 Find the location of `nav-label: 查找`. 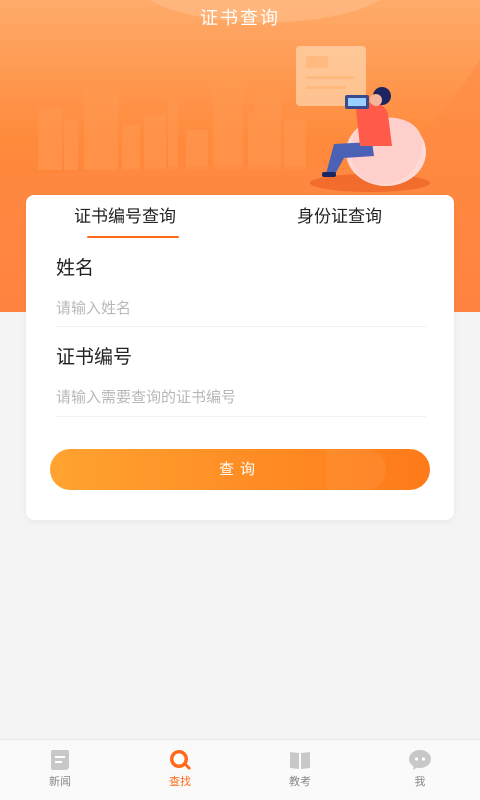

nav-label: 查找 is located at coordinates (180, 781).